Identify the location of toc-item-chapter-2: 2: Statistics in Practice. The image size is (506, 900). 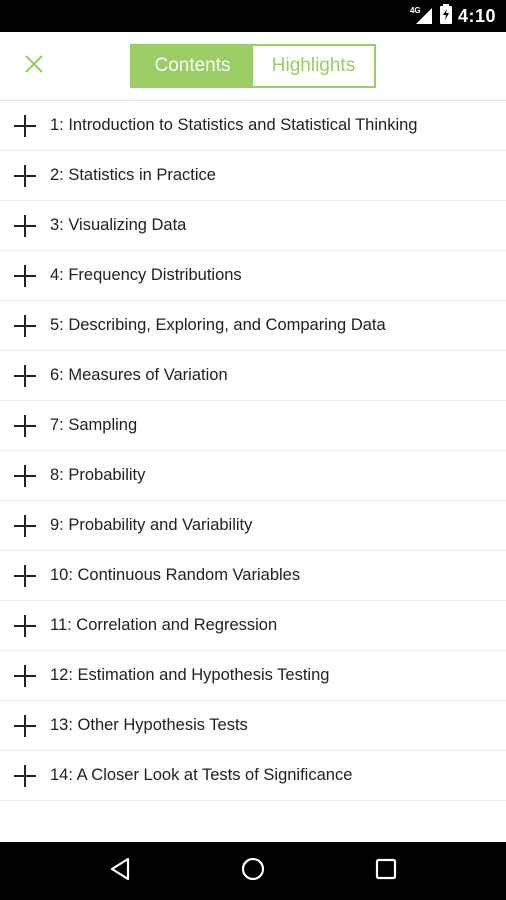
(253, 176).